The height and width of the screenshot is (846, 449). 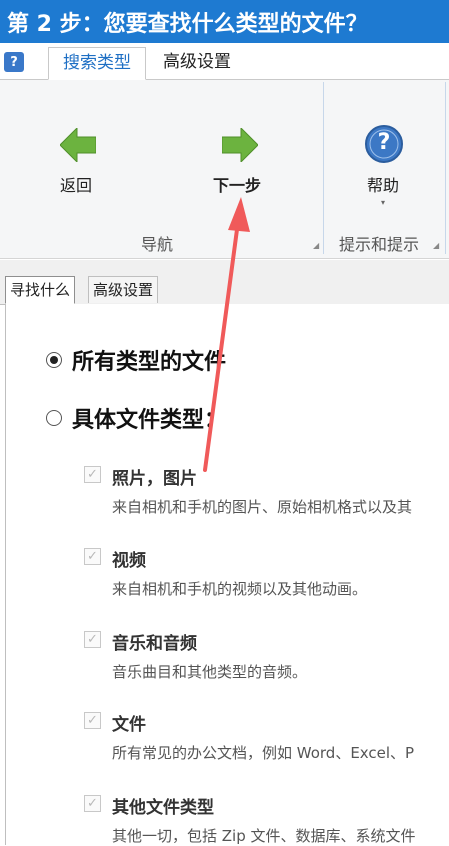 What do you see at coordinates (163, 808) in the screenshot?
I see `checkbox-title: 其他文件类型` at bounding box center [163, 808].